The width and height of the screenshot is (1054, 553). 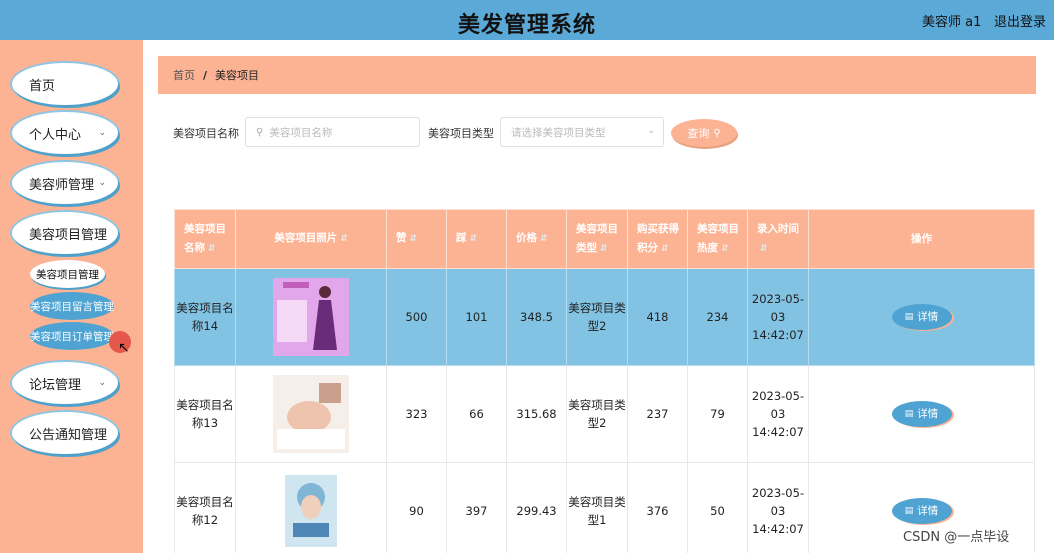 I want to click on query-button: 查询 ⚲, so click(x=704, y=133).